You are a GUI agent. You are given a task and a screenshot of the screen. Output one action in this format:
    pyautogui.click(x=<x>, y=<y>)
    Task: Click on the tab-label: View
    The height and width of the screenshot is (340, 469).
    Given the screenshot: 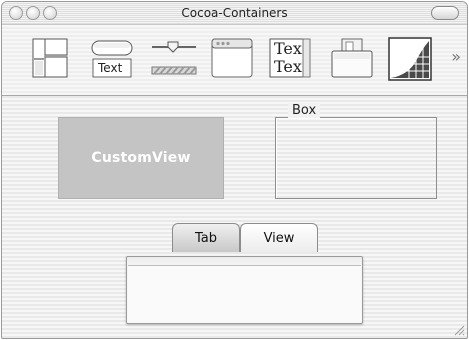 What is the action you would take?
    pyautogui.click(x=279, y=238)
    